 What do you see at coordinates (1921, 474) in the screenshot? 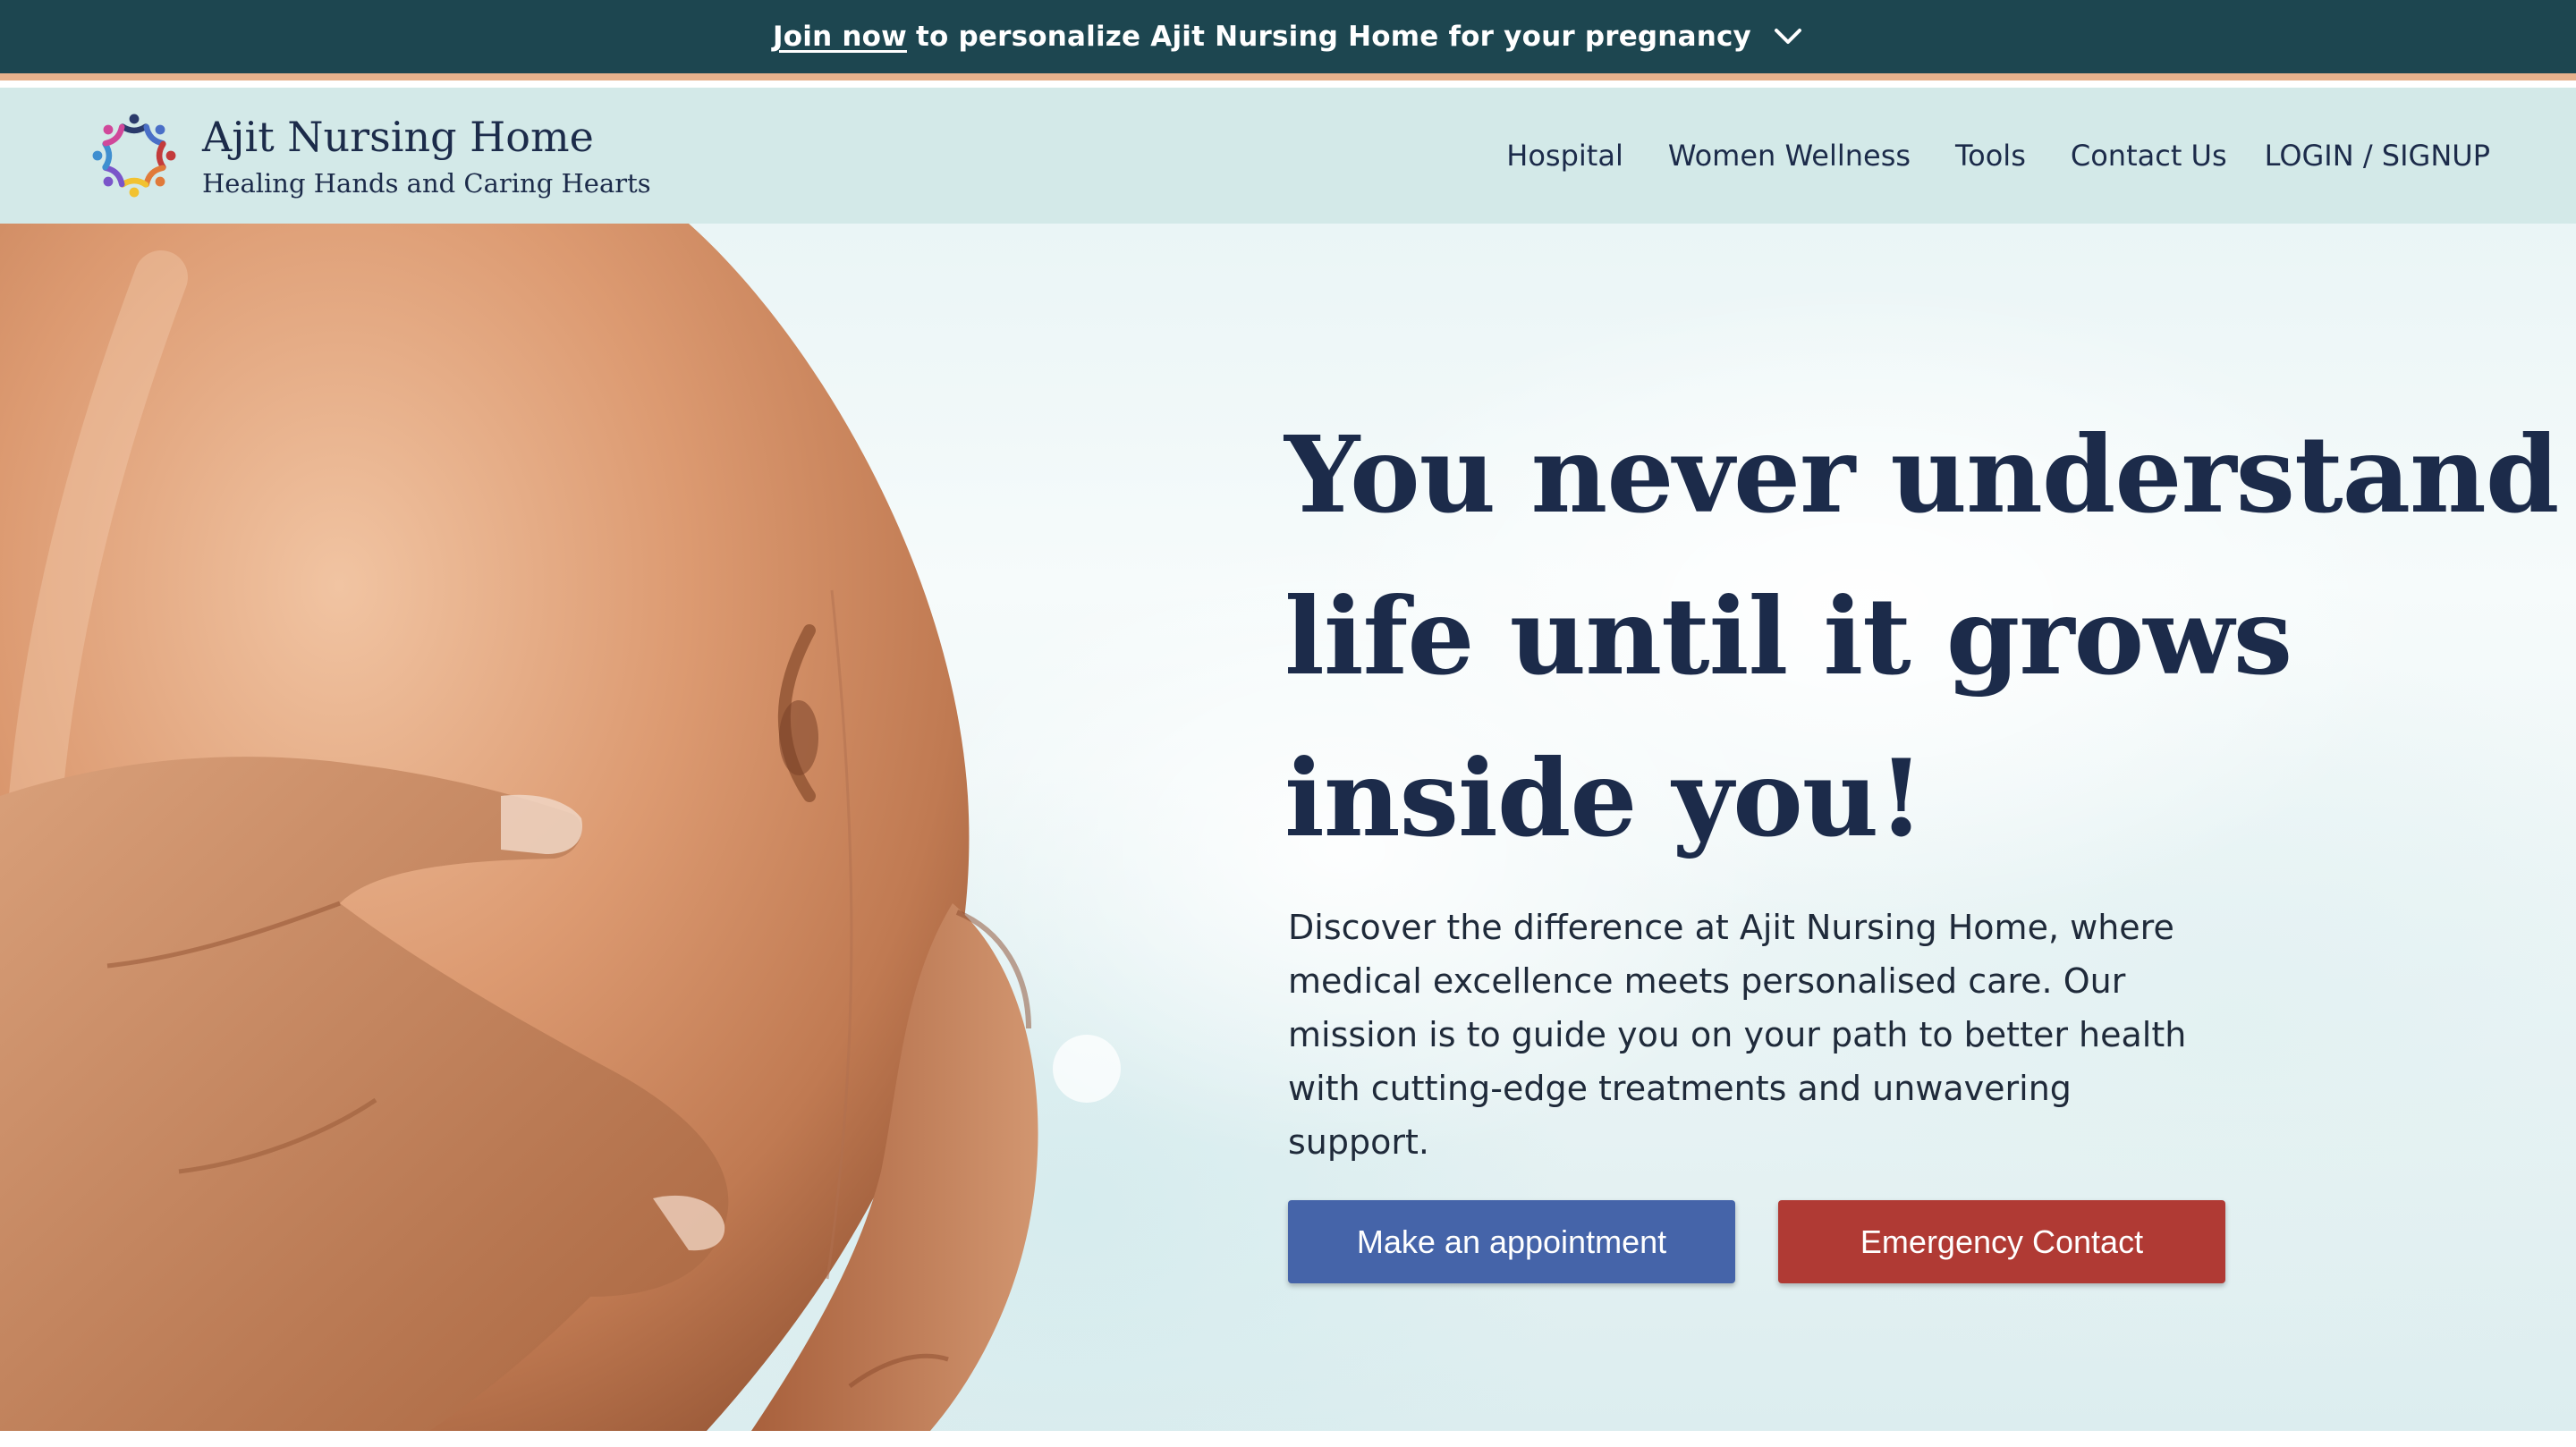
I see `hero-headline-line: You never understand` at bounding box center [1921, 474].